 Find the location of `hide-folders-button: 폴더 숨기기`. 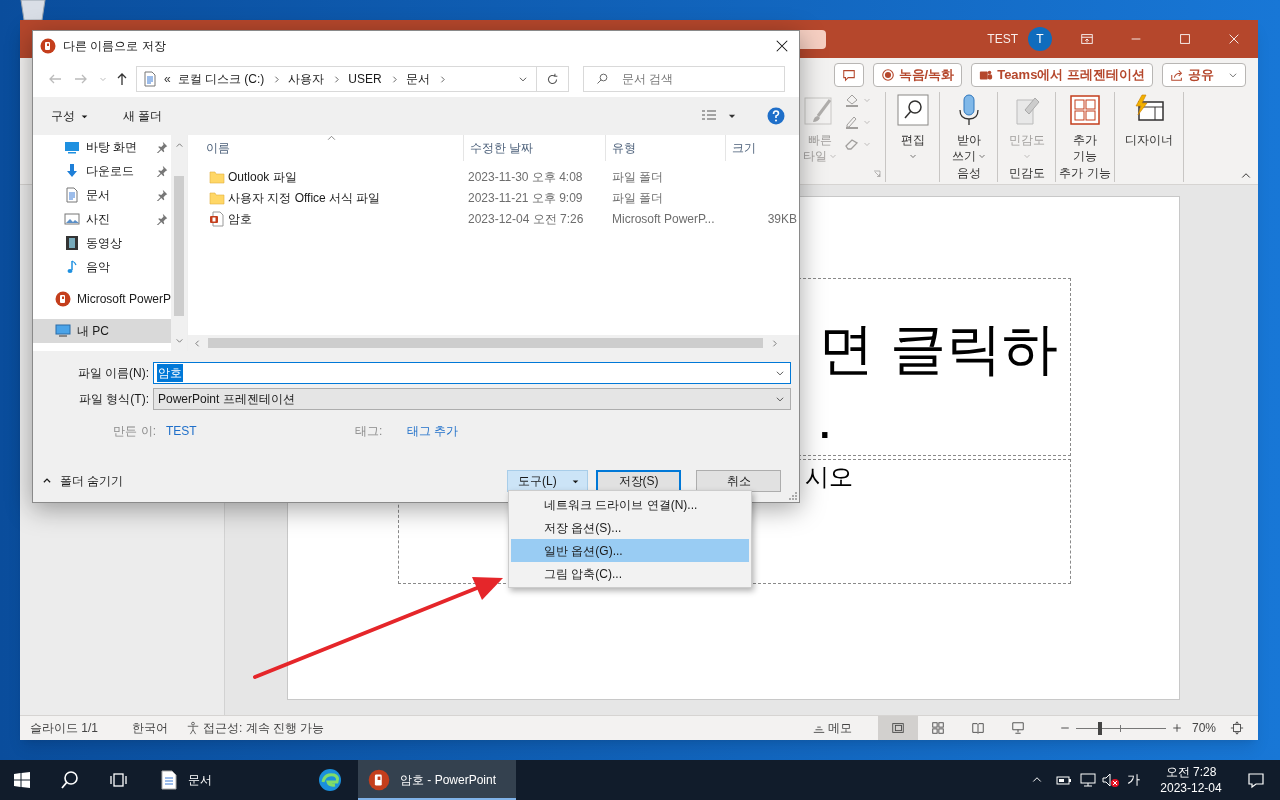

hide-folders-button: 폴더 숨기기 is located at coordinates (83, 481).